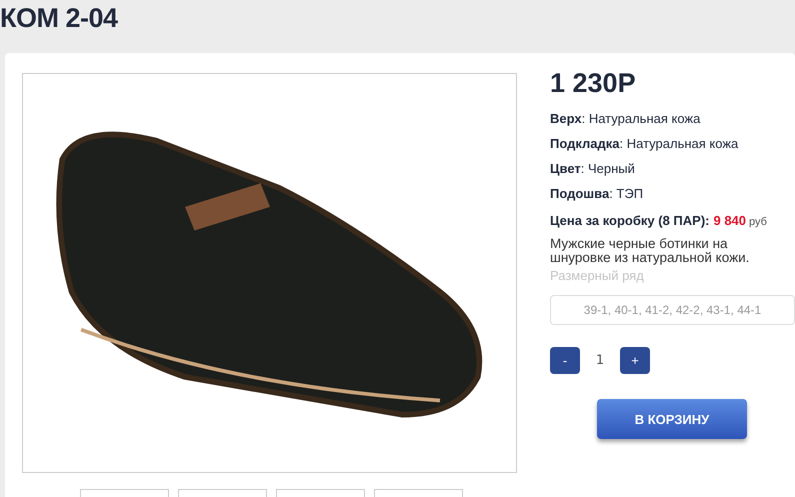 This screenshot has width=795, height=497. Describe the element at coordinates (565, 360) in the screenshot. I see `decrease-button: -` at that location.